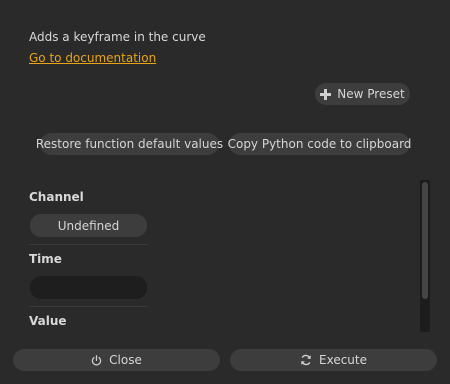 The height and width of the screenshot is (384, 450). I want to click on restore-defaults-button: Restore function default values, so click(129, 144).